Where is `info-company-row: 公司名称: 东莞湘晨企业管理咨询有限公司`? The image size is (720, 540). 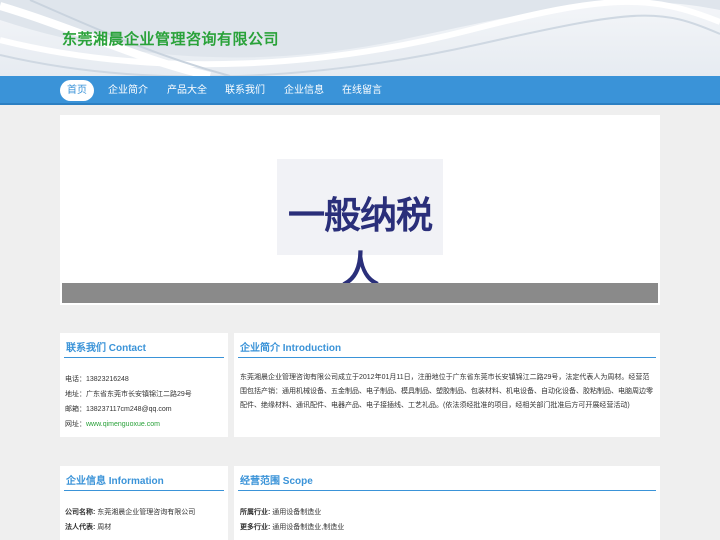
info-company-row: 公司名称: 东莞湘晨企业管理咨询有限公司 is located at coordinates (130, 512).